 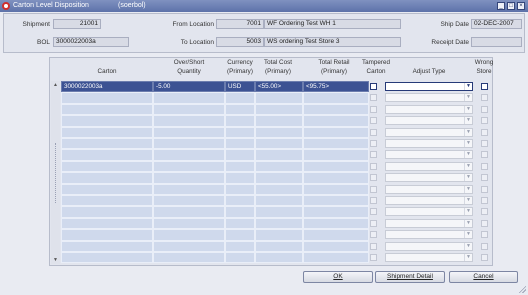 What do you see at coordinates (496, 24) in the screenshot?
I see `ship-date-field: 02-DEC-2007` at bounding box center [496, 24].